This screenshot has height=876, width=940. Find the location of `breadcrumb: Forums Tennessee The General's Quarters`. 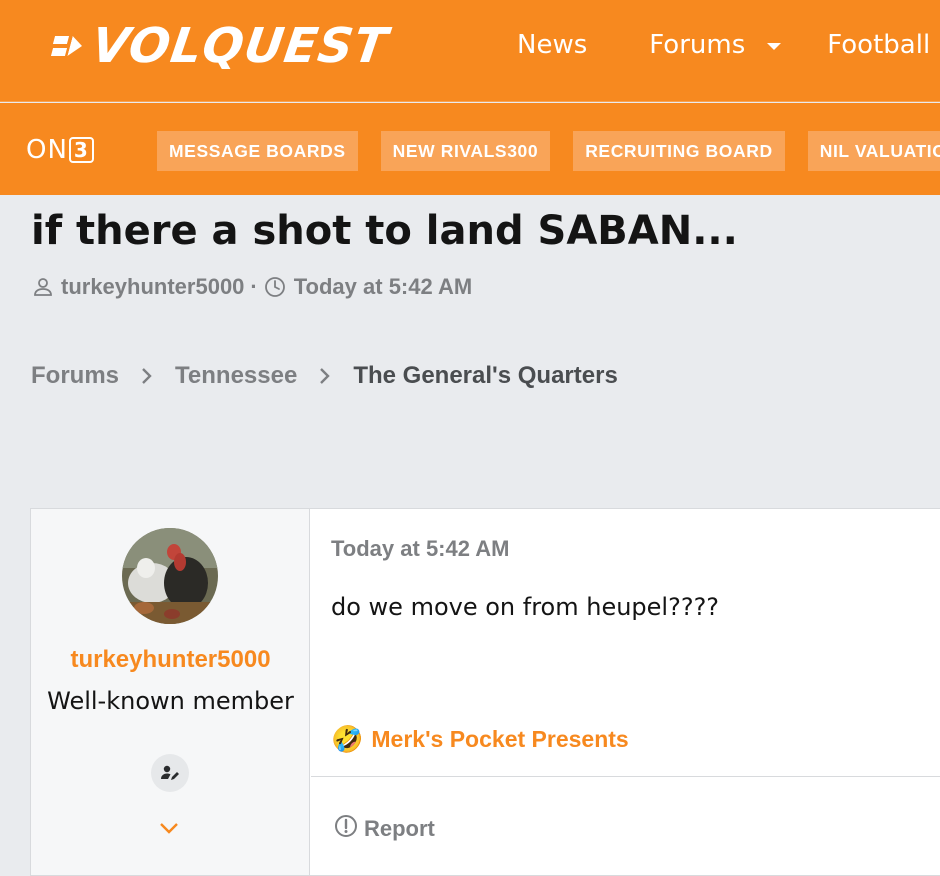

breadcrumb: Forums Tennessee The General's Quarters is located at coordinates (324, 376).